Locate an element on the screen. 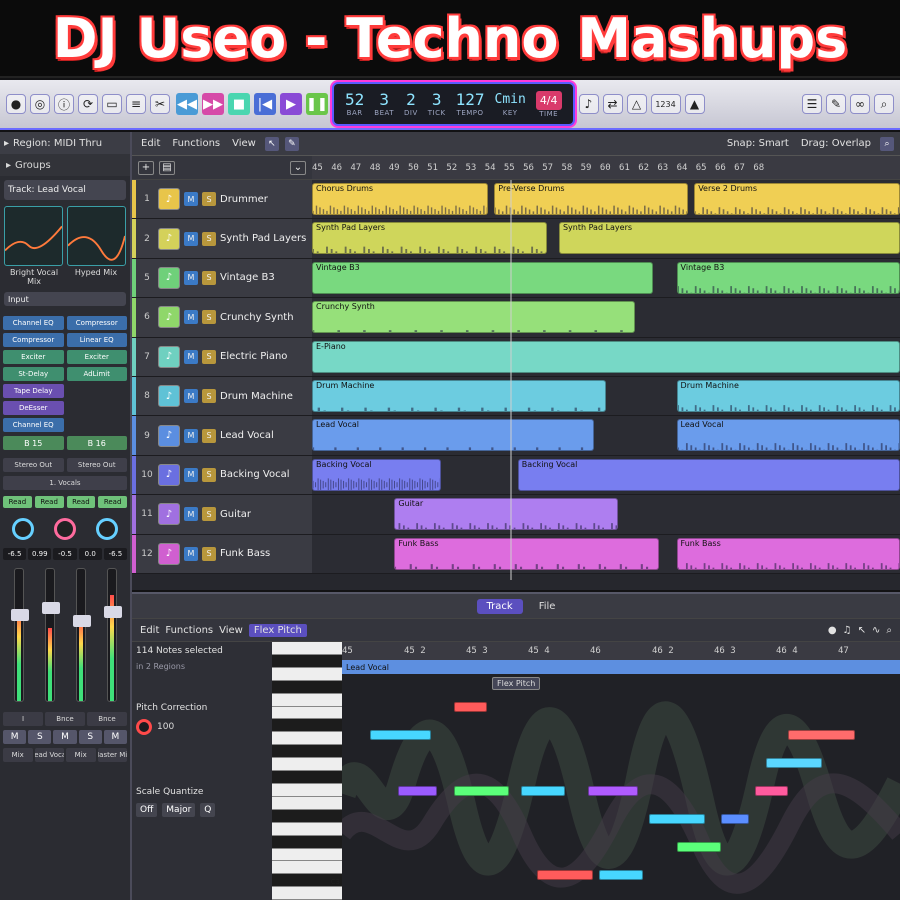 The height and width of the screenshot is (900, 900). track-region: E-Piano is located at coordinates (606, 356).